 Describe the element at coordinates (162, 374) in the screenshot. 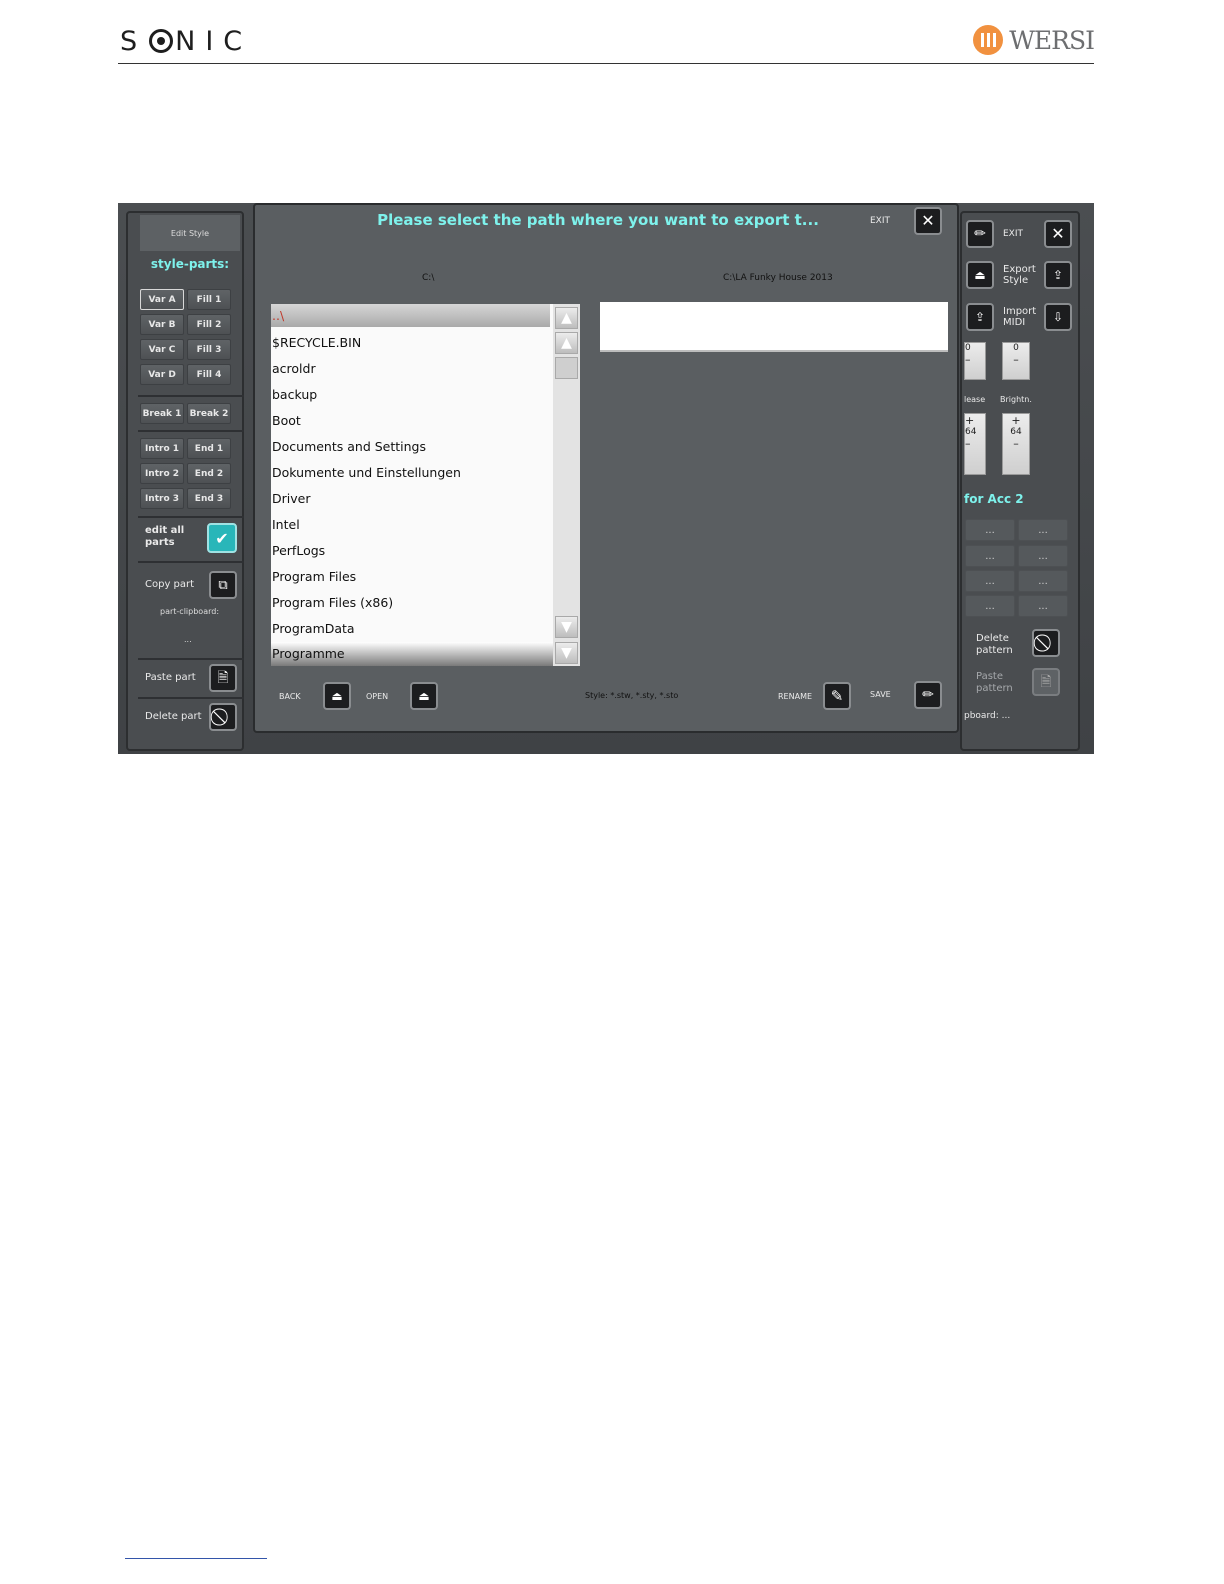

I see `part-button-var-d: Var D` at that location.